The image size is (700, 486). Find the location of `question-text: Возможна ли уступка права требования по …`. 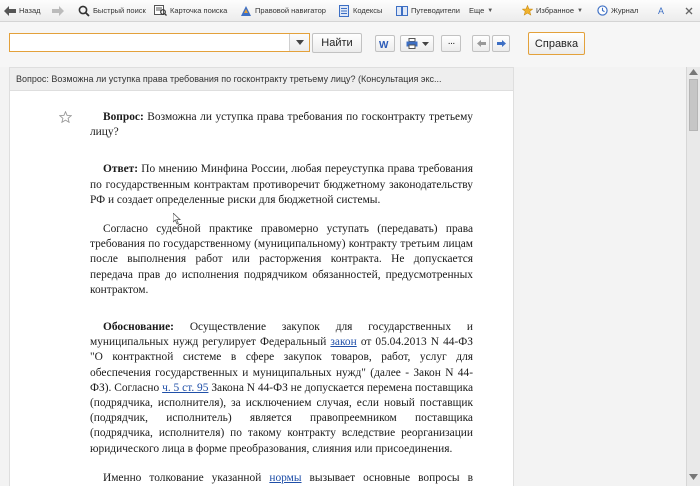

question-text: Возможна ли уступка права требования по … is located at coordinates (281, 125).